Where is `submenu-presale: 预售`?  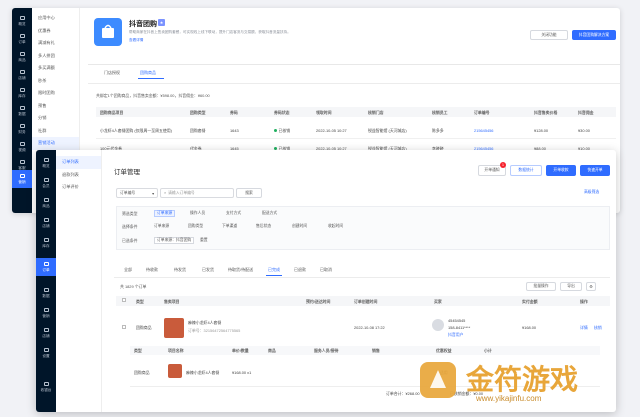
submenu-presale: 预售 is located at coordinates (55, 106).